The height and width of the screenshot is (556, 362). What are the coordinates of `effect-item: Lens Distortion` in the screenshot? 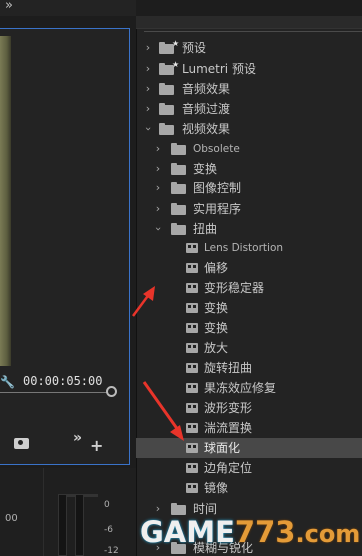 It's located at (249, 248).